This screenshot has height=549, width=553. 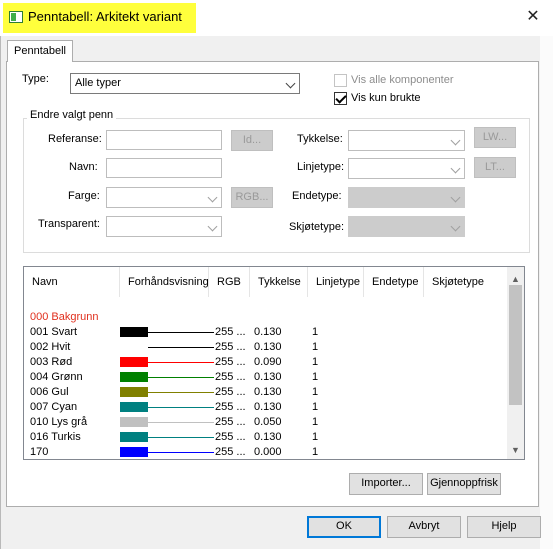 I want to click on skjotetype-dropdown, so click(x=406, y=226).